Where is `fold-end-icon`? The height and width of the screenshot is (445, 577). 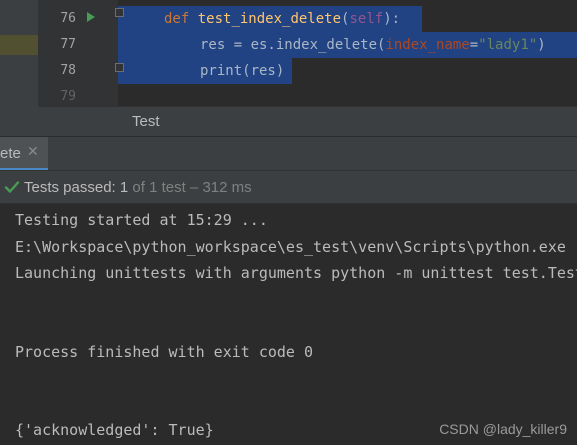 fold-end-icon is located at coordinates (119, 67).